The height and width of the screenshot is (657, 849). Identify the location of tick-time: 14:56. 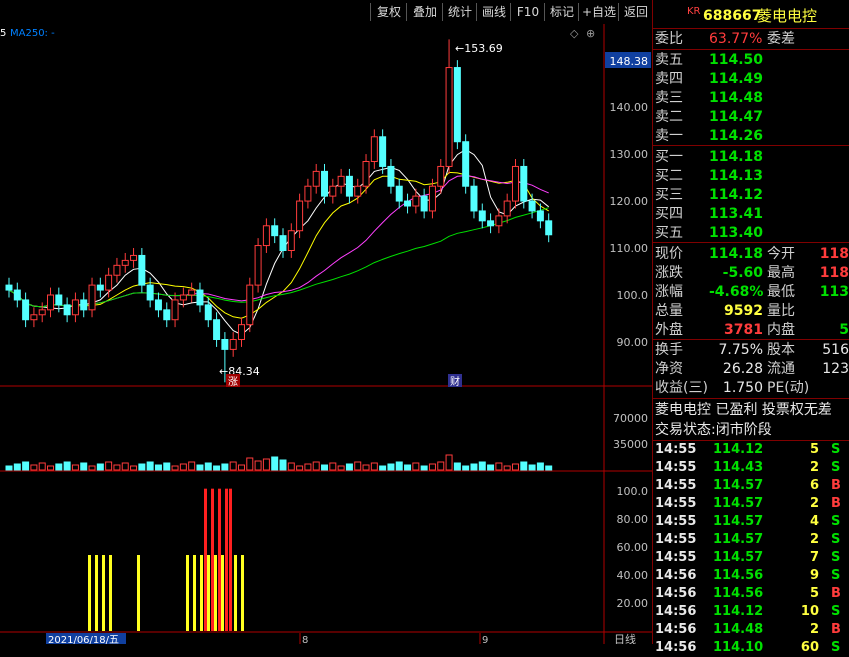
(676, 593).